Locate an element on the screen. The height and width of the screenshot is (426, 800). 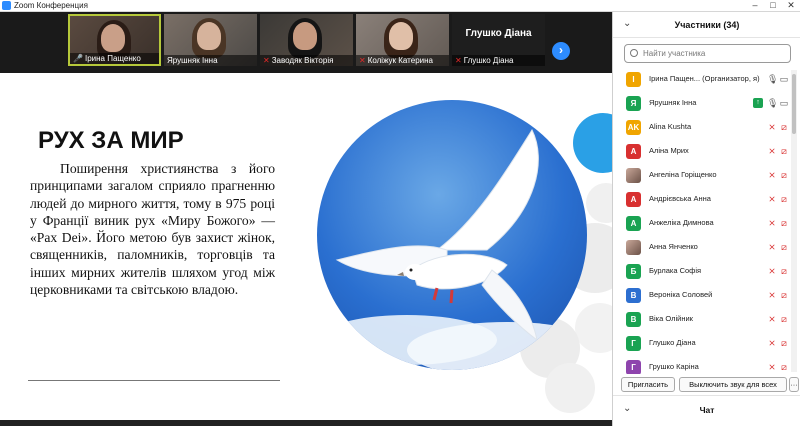
window-controls: – □ ✕ is located at coordinates (773, 6).